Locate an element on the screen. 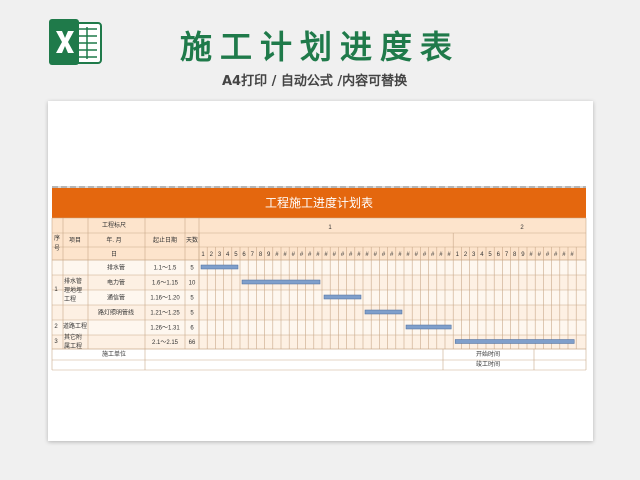 This screenshot has height=480, width=640. day-header: 日 is located at coordinates (114, 254).